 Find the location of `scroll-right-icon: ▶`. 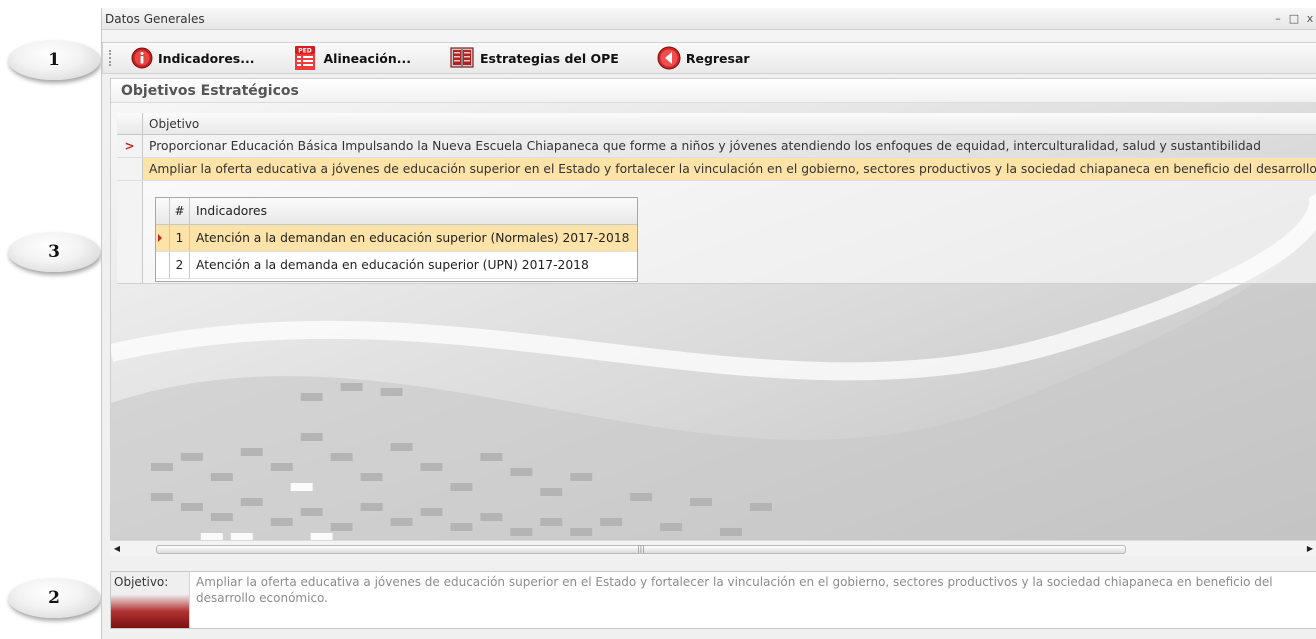

scroll-right-icon: ▶ is located at coordinates (1309, 548).